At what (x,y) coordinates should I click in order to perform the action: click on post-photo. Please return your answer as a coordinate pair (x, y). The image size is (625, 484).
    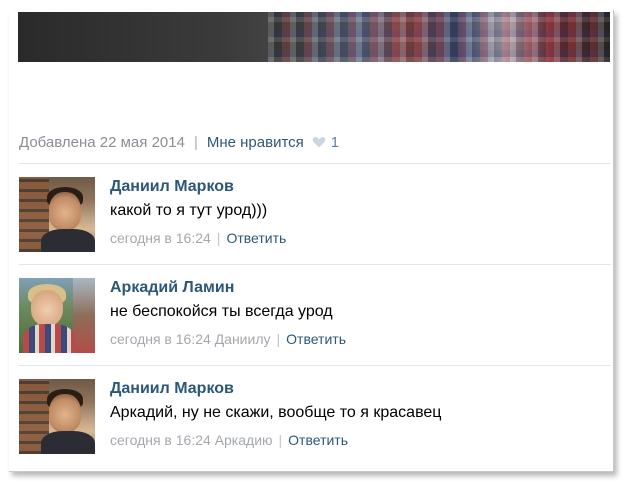
    Looking at the image, I should click on (314, 37).